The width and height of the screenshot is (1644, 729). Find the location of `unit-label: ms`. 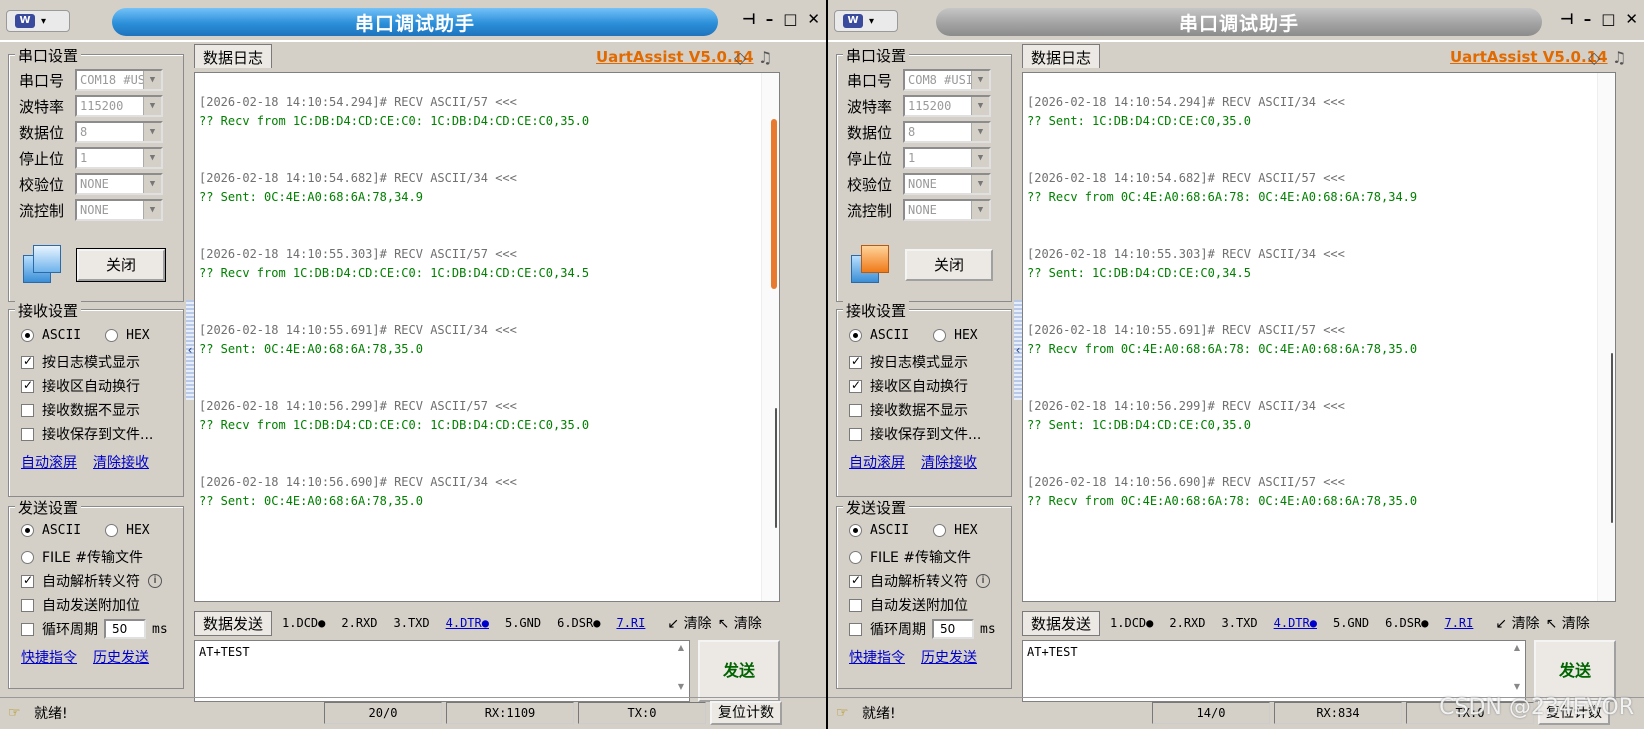

unit-label: ms is located at coordinates (988, 629).